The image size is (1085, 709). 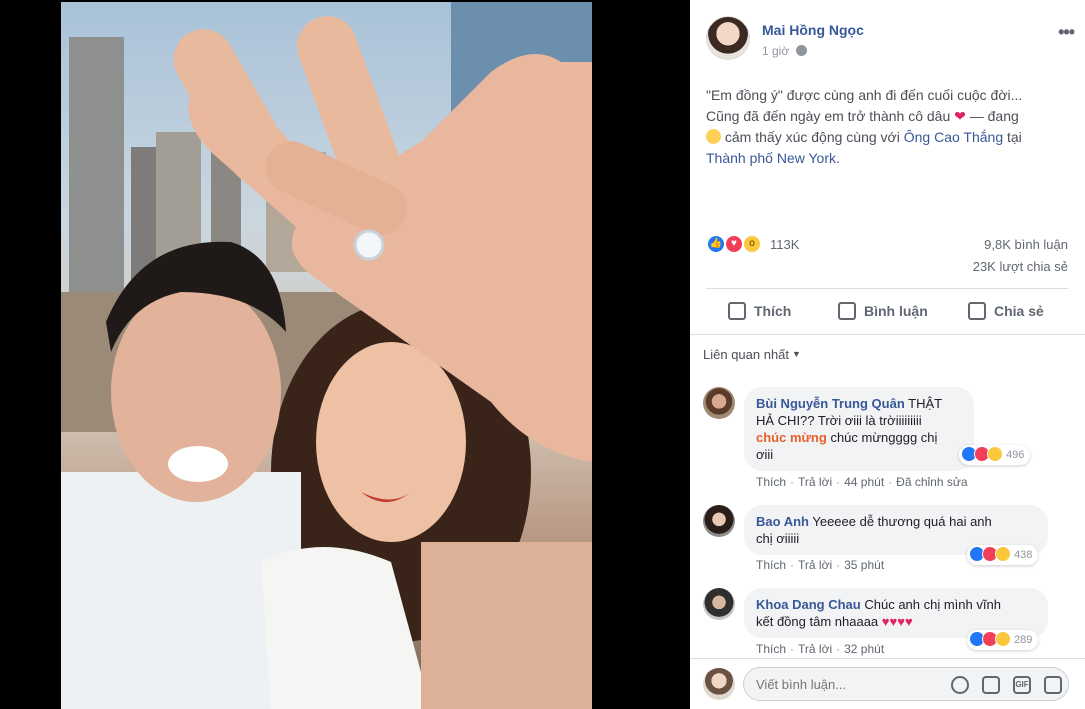 I want to click on comment-icon, so click(x=847, y=311).